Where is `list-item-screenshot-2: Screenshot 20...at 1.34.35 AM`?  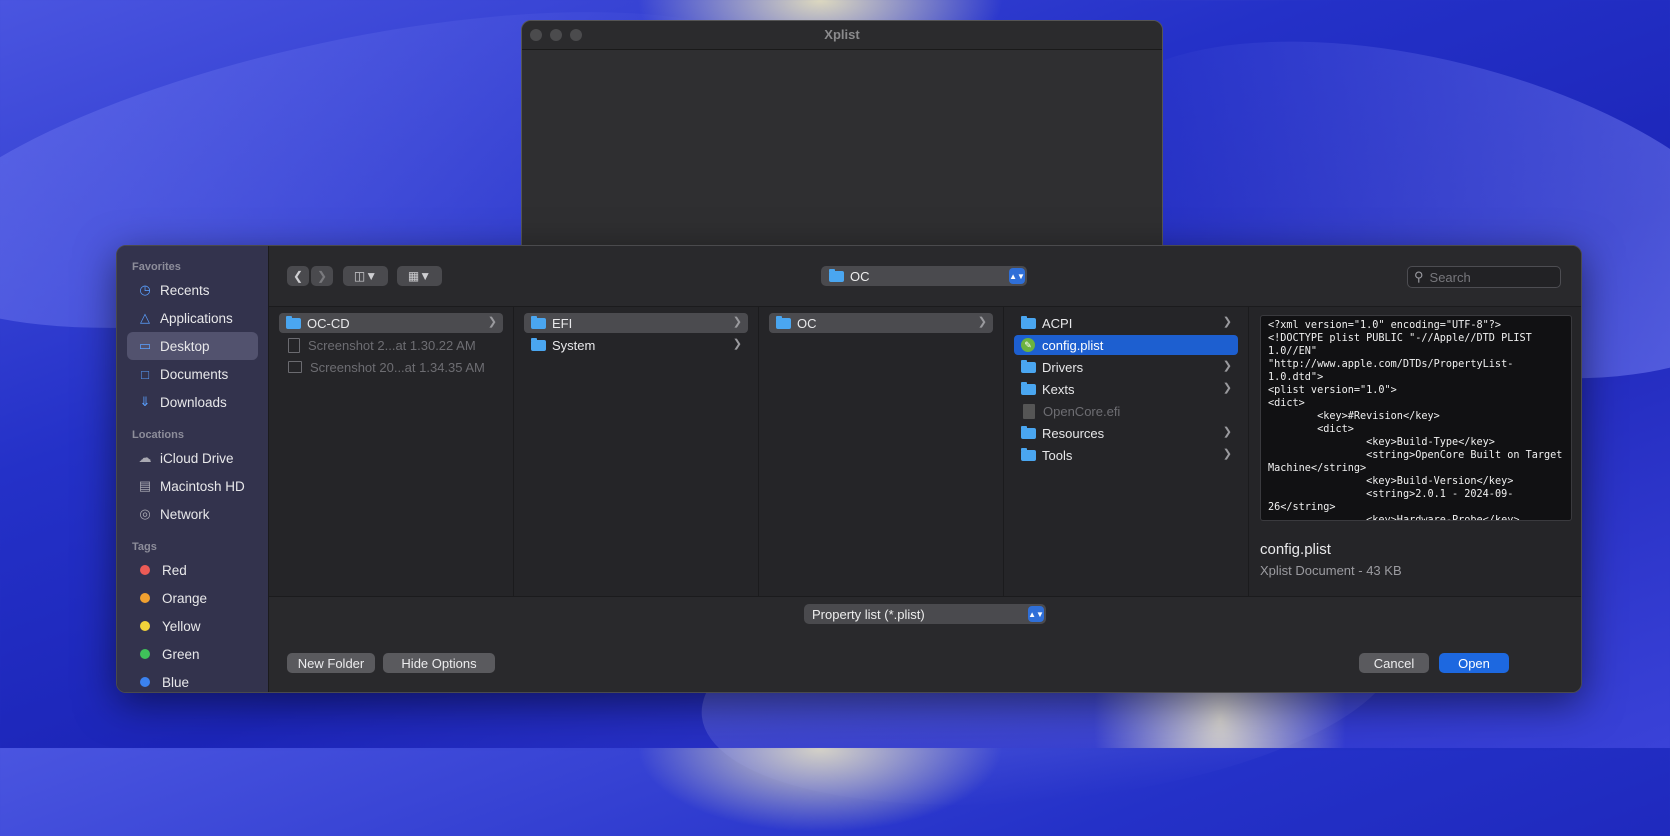
list-item-screenshot-2: Screenshot 20...at 1.34.35 AM is located at coordinates (391, 367).